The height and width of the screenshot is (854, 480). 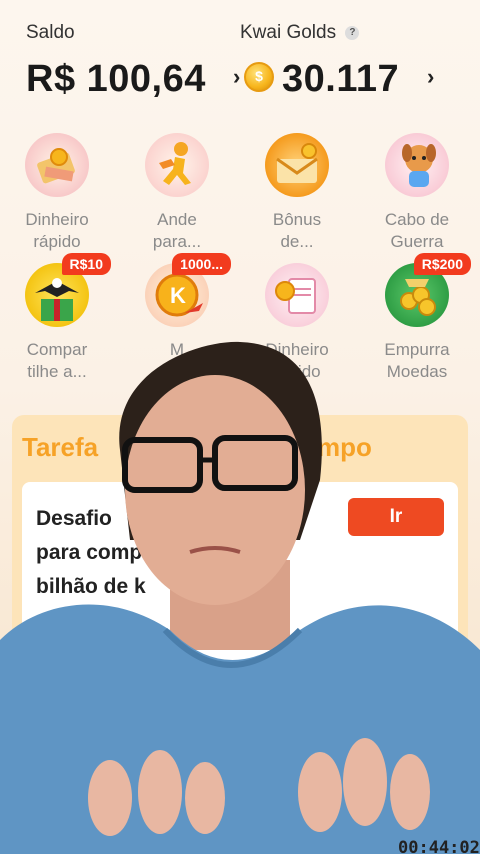 I want to click on reward-badge: R$10, so click(x=86, y=264).